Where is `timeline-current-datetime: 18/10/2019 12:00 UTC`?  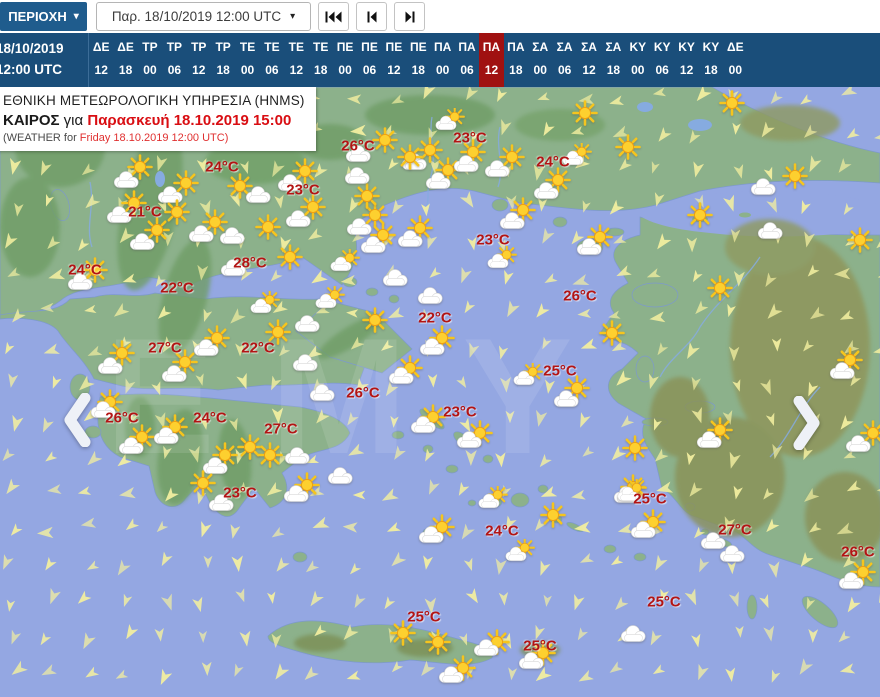
timeline-current-datetime: 18/10/2019 12:00 UTC is located at coordinates (32, 59).